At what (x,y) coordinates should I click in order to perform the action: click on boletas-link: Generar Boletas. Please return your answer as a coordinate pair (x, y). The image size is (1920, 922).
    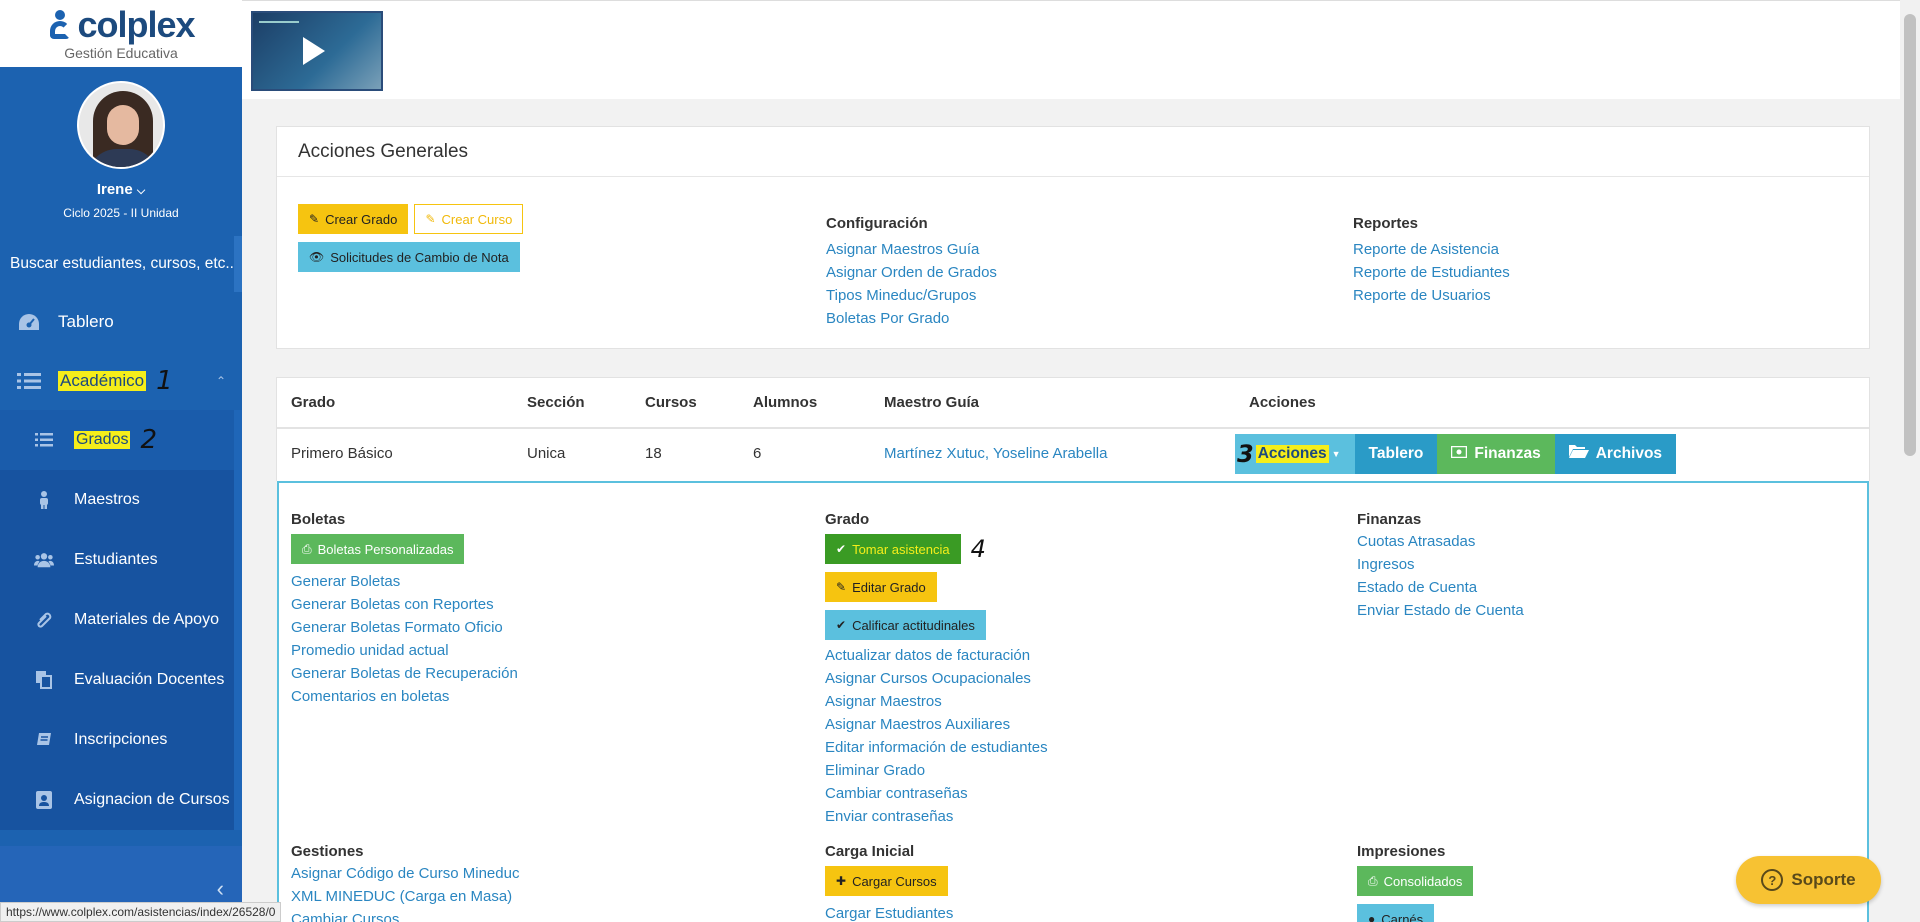
    Looking at the image, I should click on (404, 581).